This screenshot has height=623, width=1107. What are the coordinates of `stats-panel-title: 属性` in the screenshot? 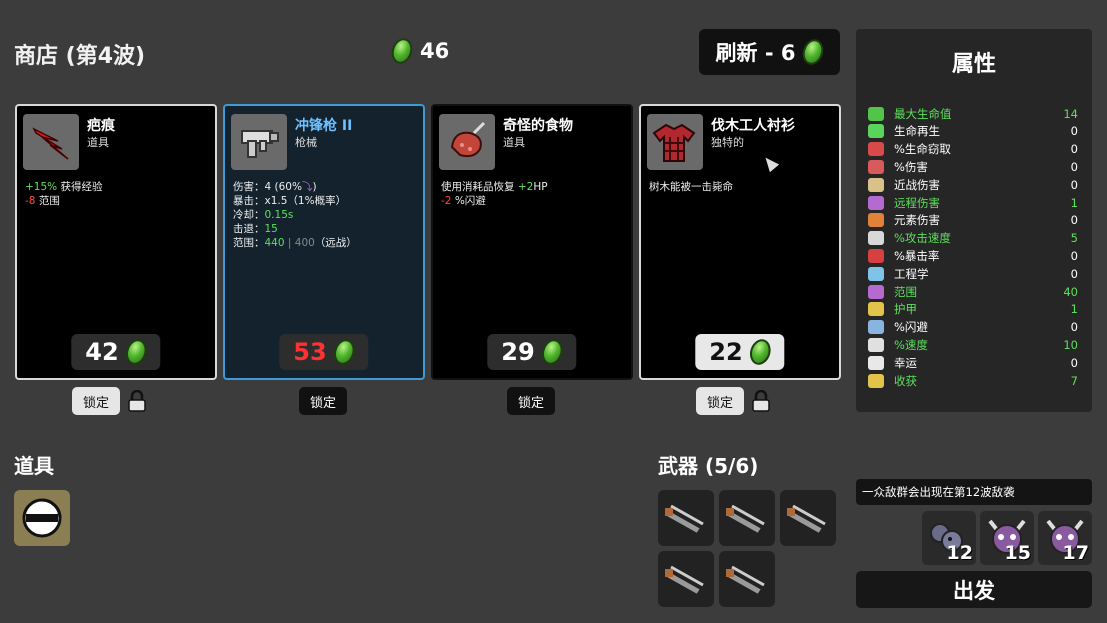 It's located at (973, 64).